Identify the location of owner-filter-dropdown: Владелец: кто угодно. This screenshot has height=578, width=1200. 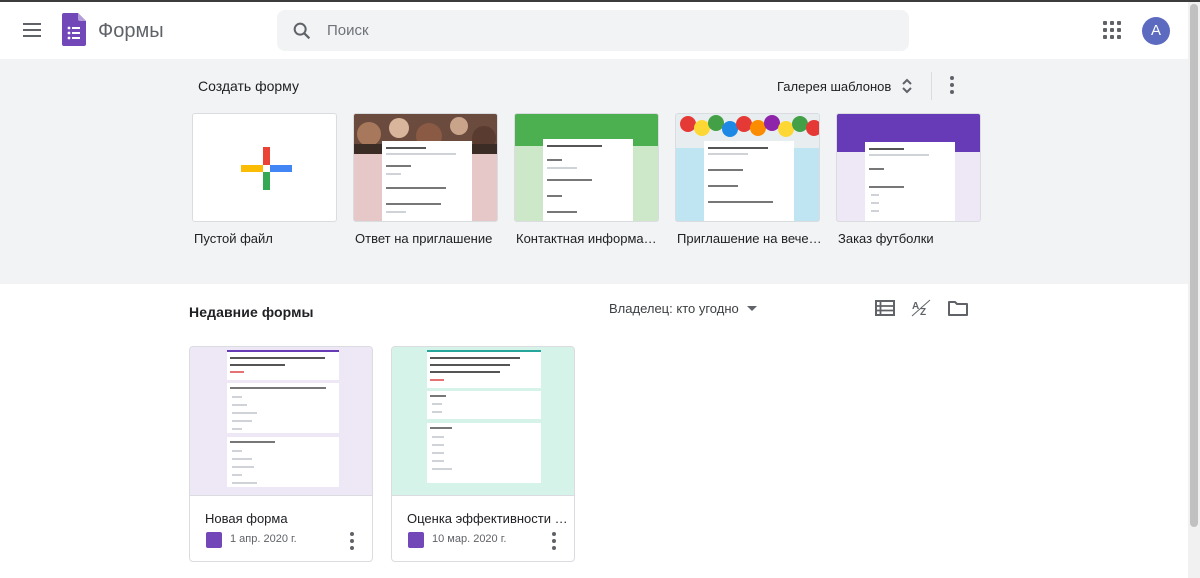
(683, 308).